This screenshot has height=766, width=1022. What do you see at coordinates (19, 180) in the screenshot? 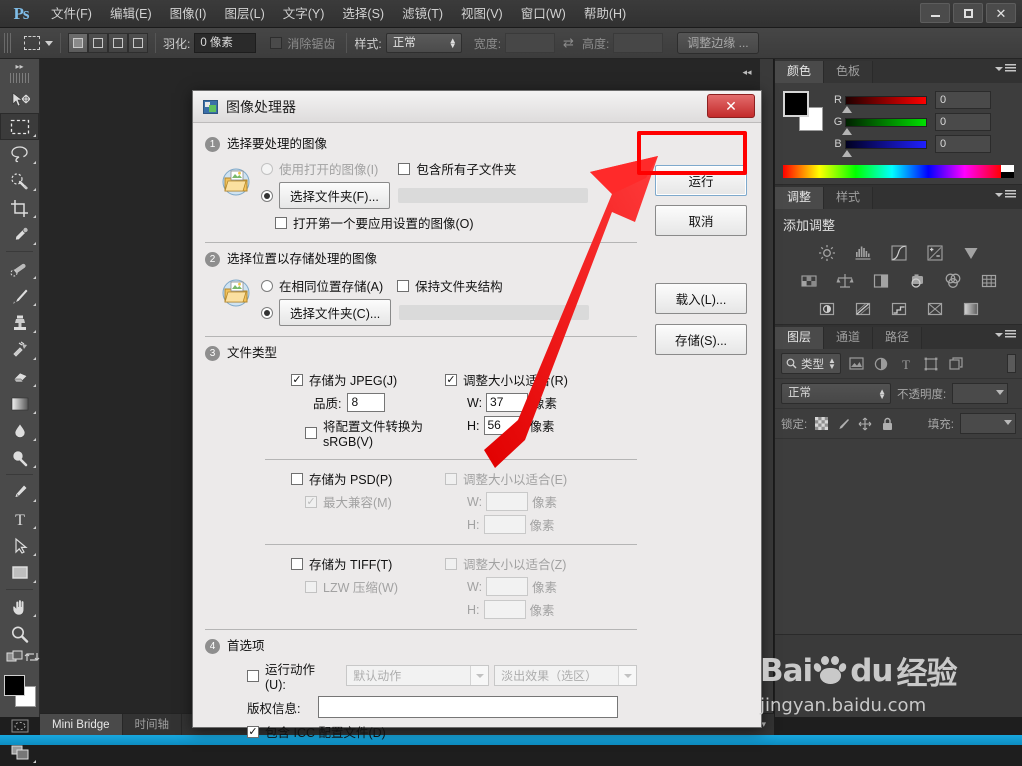
I see `quick-selection-tool` at bounding box center [19, 180].